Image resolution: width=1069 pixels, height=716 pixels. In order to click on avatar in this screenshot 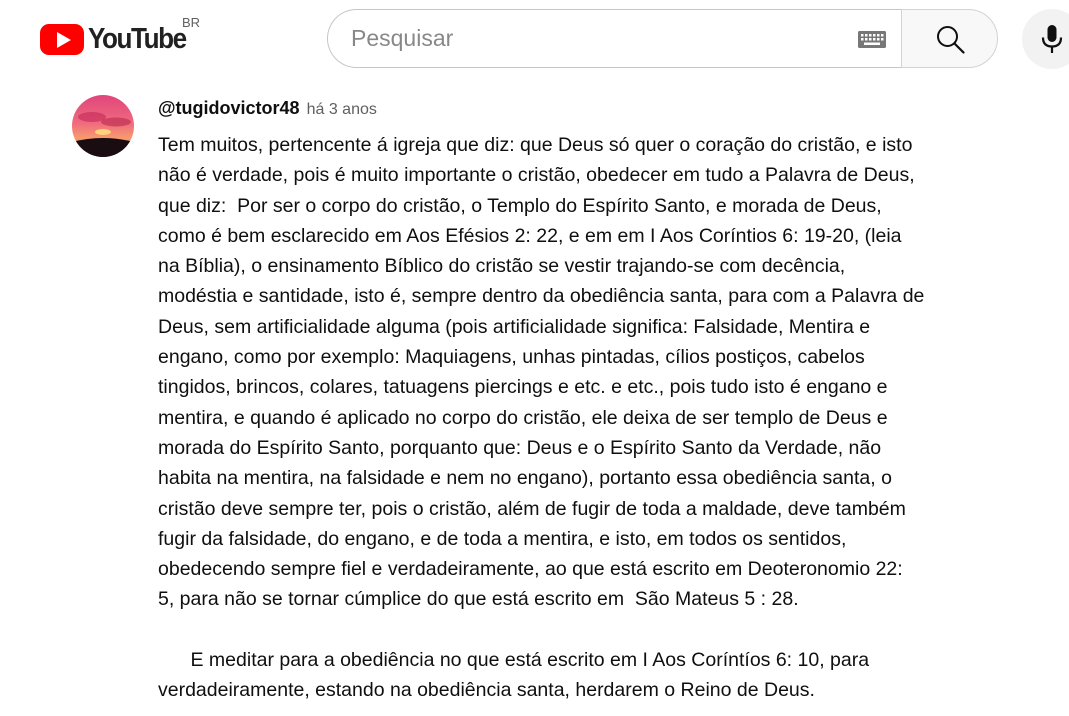, I will do `click(103, 126)`.